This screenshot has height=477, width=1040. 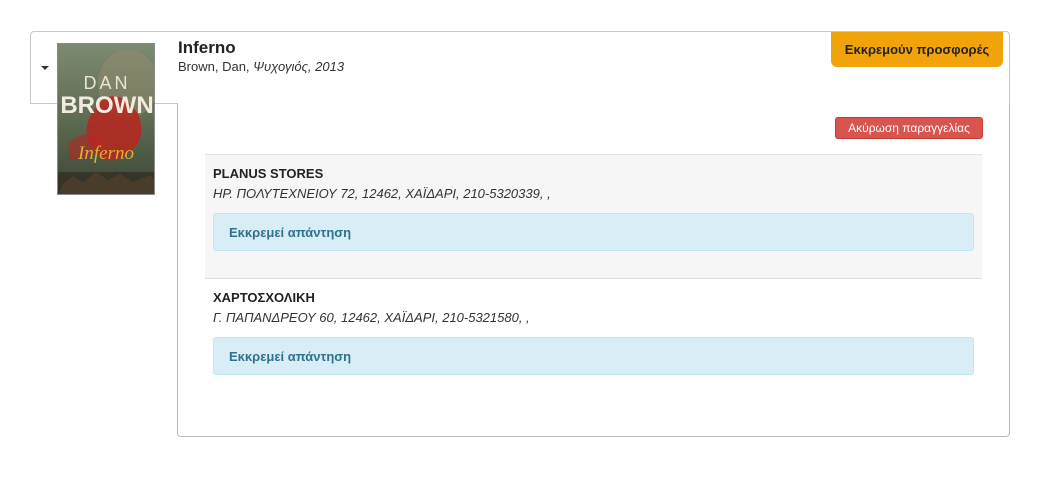 I want to click on book-meta: Brown, Dan, Ψυχογιός, 2013, so click(x=261, y=66).